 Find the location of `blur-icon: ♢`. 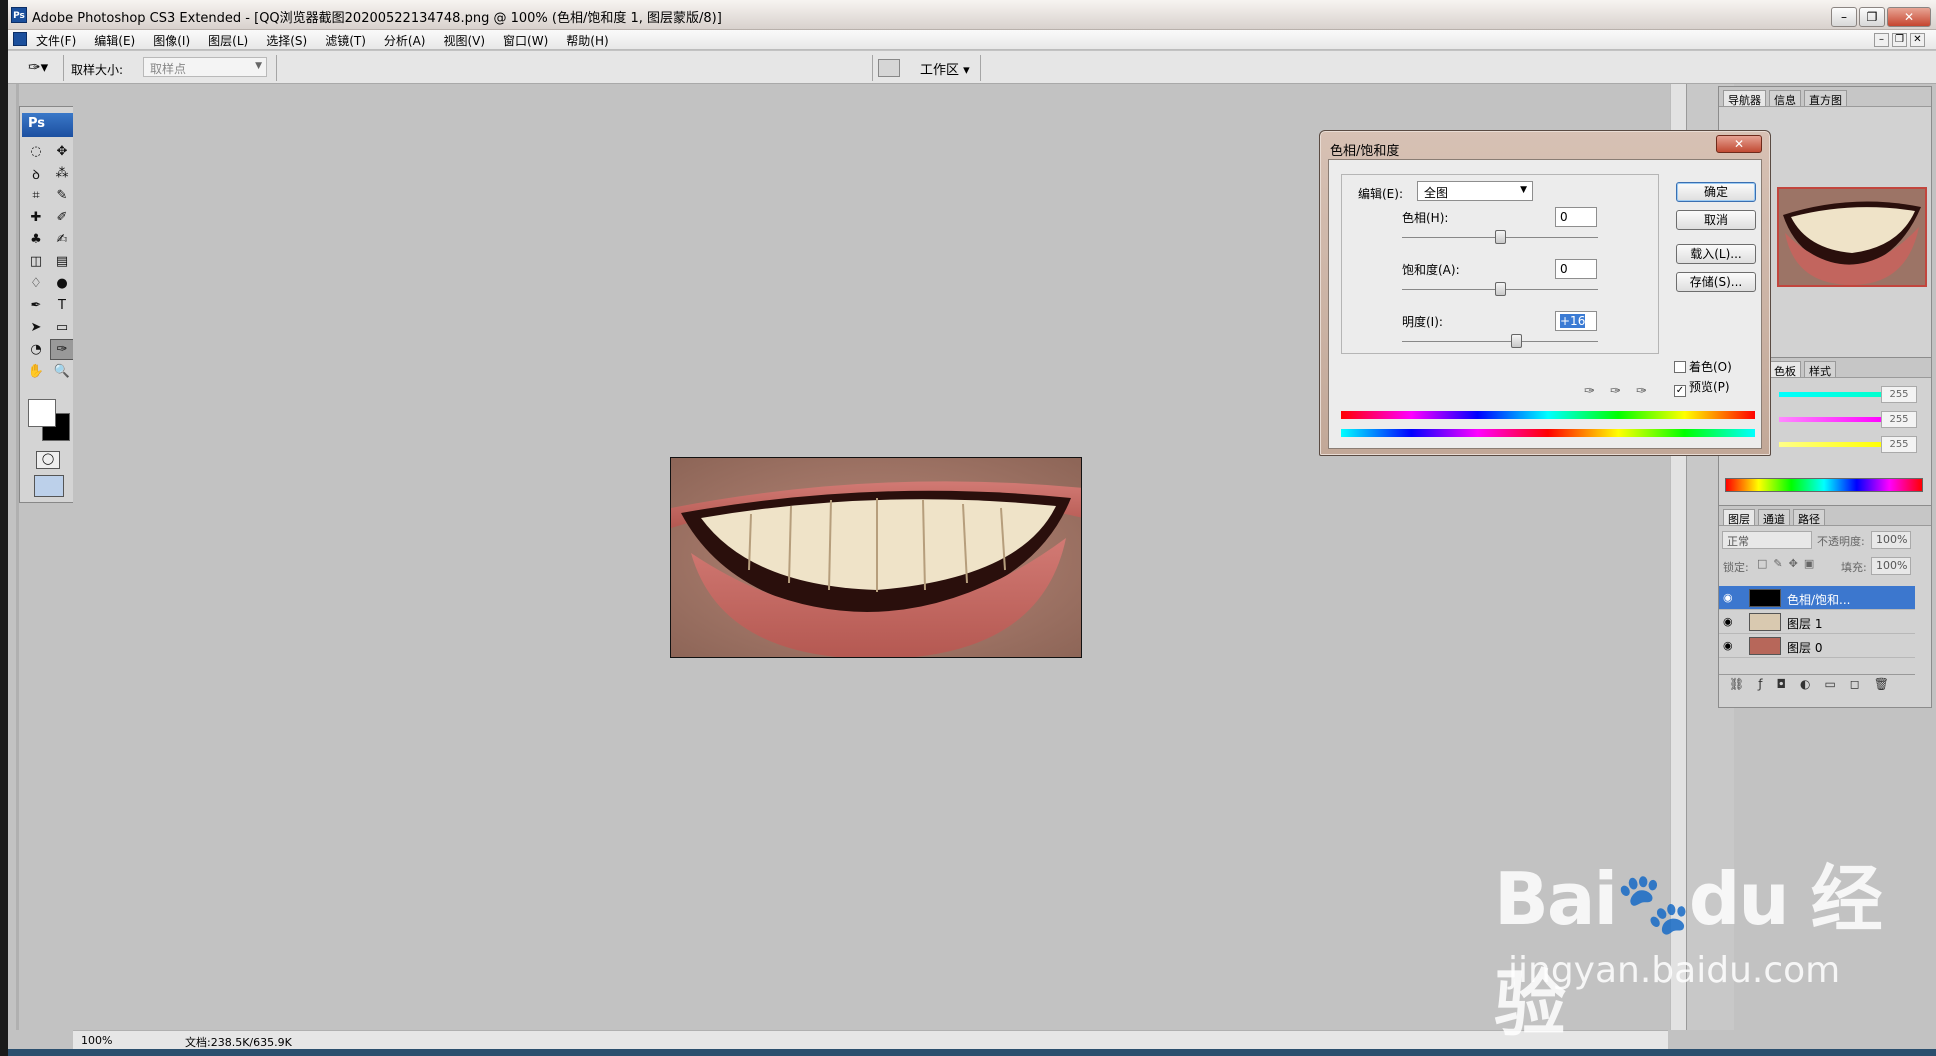

blur-icon: ♢ is located at coordinates (36, 283).